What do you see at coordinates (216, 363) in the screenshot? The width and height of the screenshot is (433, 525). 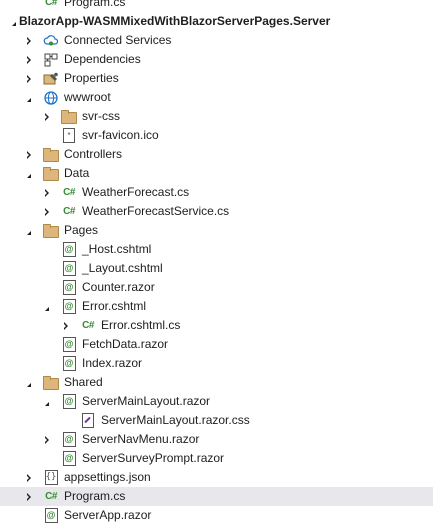 I see `tree-item: @ Index.razor` at bounding box center [216, 363].